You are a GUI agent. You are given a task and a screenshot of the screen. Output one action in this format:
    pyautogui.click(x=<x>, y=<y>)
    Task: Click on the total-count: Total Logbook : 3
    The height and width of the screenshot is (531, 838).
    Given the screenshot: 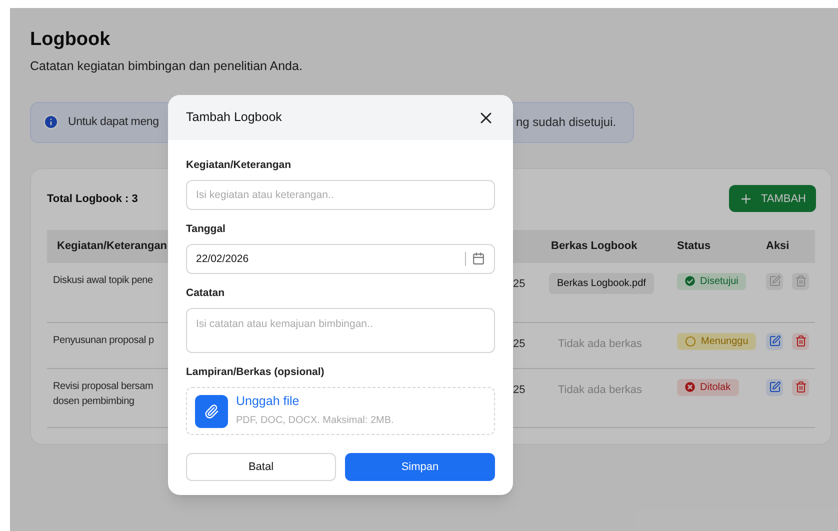 What is the action you would take?
    pyautogui.click(x=92, y=199)
    